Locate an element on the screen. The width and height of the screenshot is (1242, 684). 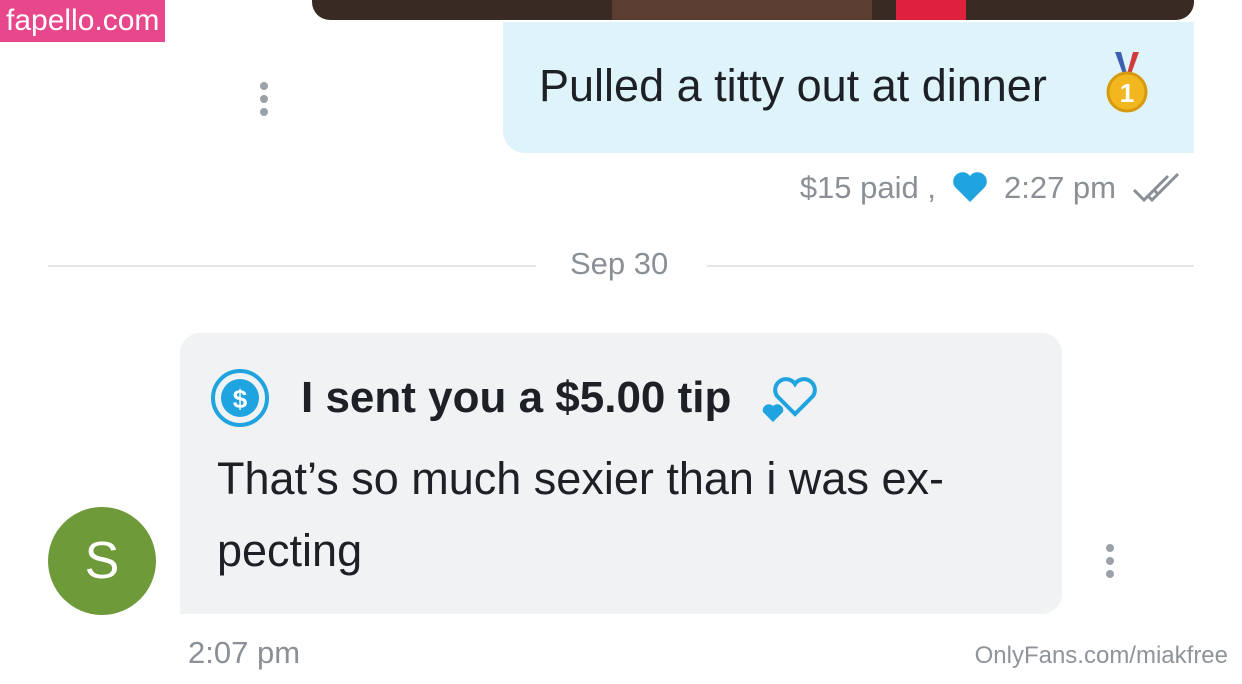
paid-status: $15 paid , is located at coordinates (867, 187).